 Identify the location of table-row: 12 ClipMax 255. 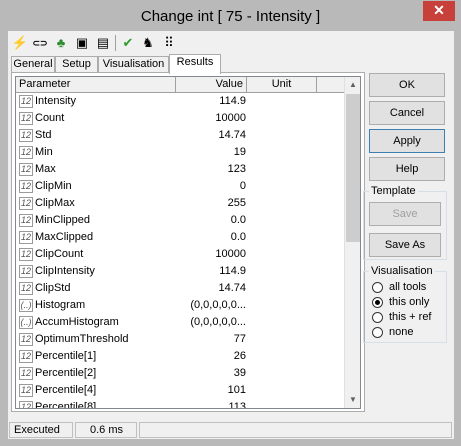
(180, 203).